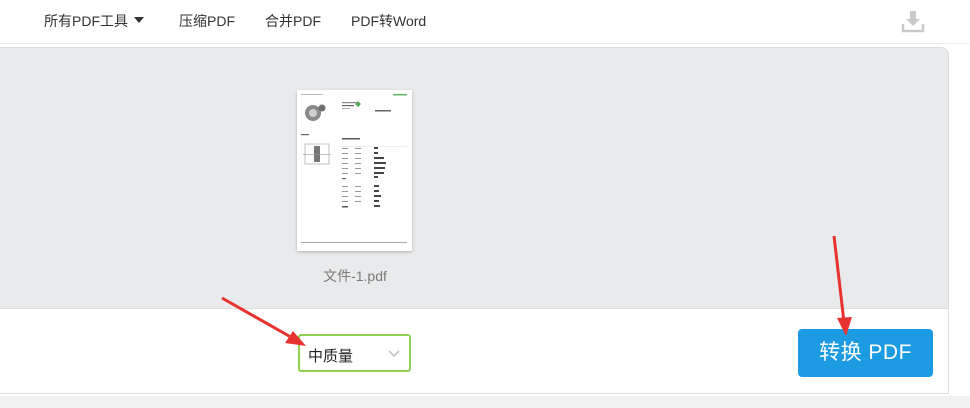  I want to click on nav-all-pdf-tools: 所有PDF工具, so click(94, 21).